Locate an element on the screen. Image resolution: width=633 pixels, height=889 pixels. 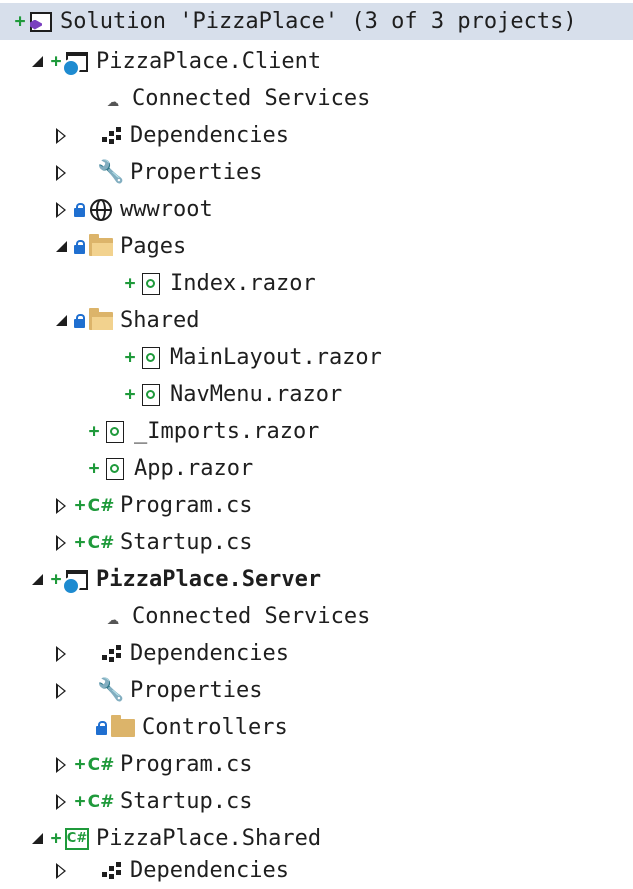
client-project-label: PizzaPlace.Client is located at coordinates (209, 61).